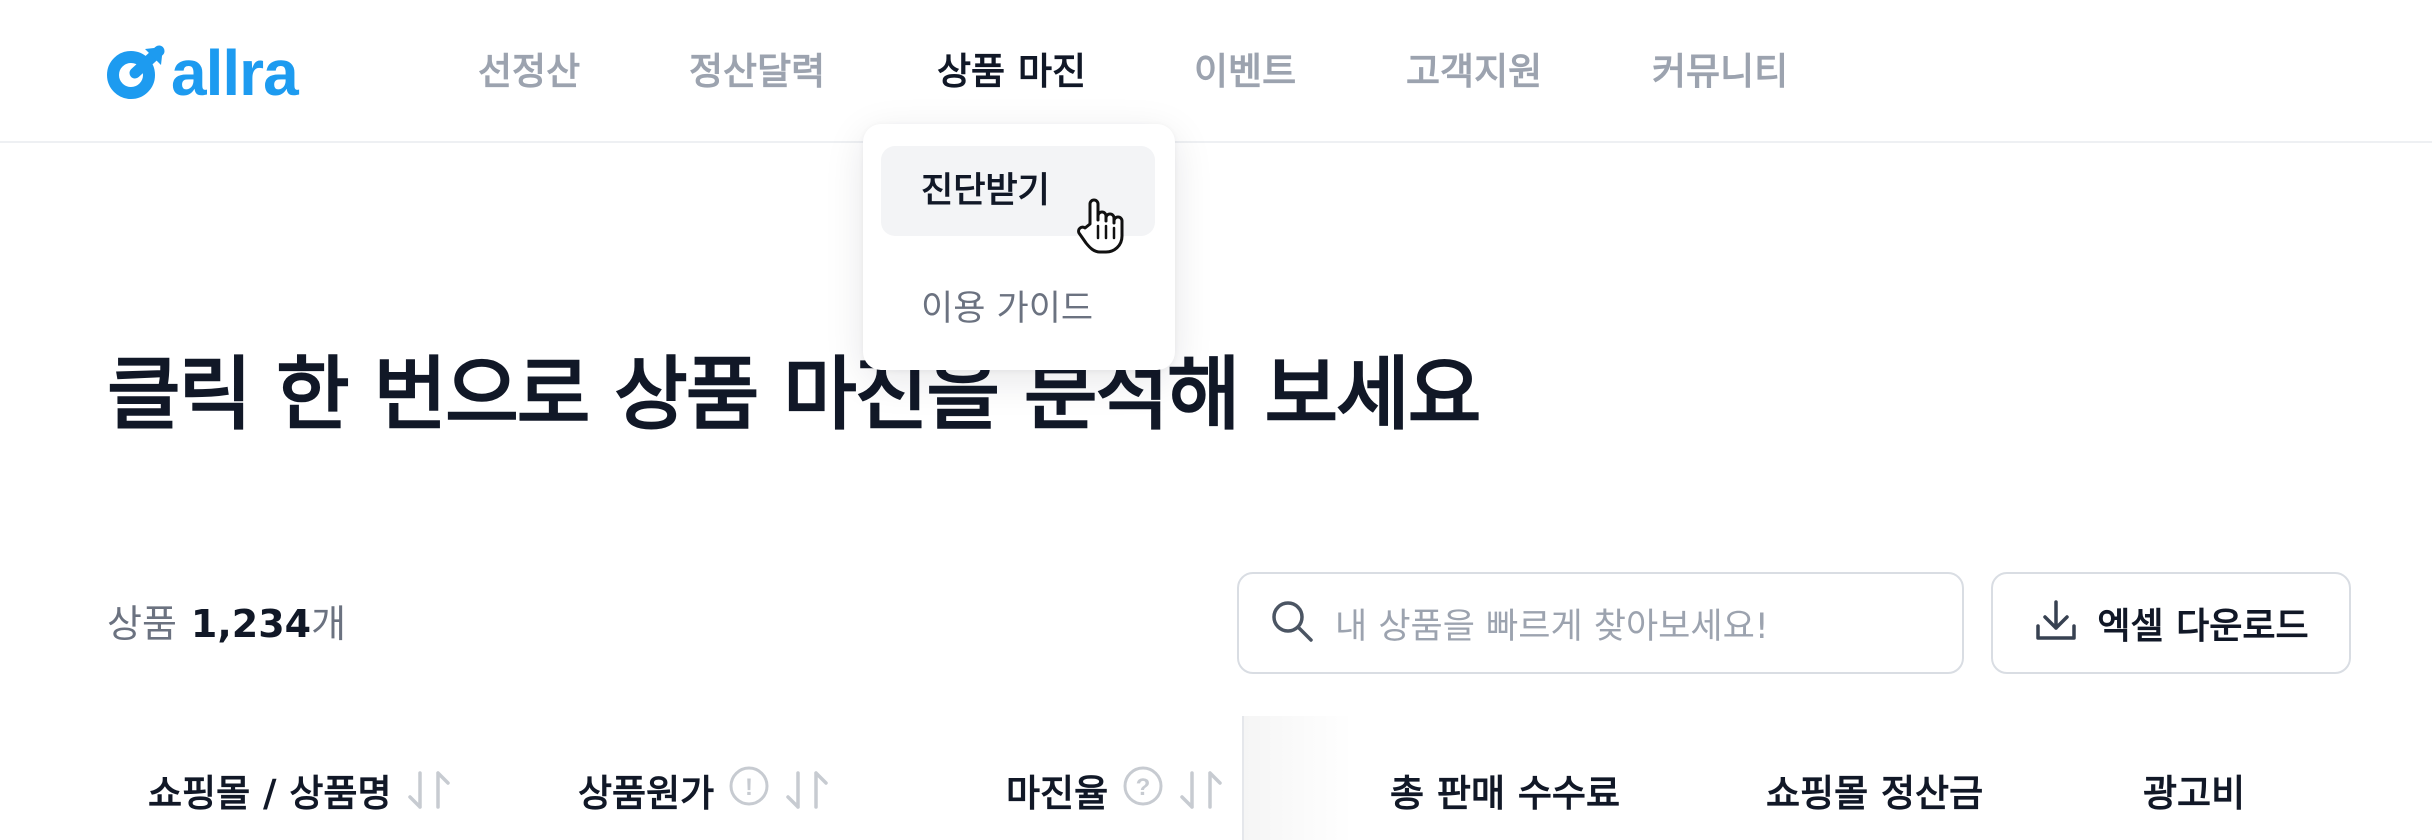 This screenshot has width=2432, height=840. Describe the element at coordinates (1505, 793) in the screenshot. I see `column-label: 총 판매 수수료` at that location.